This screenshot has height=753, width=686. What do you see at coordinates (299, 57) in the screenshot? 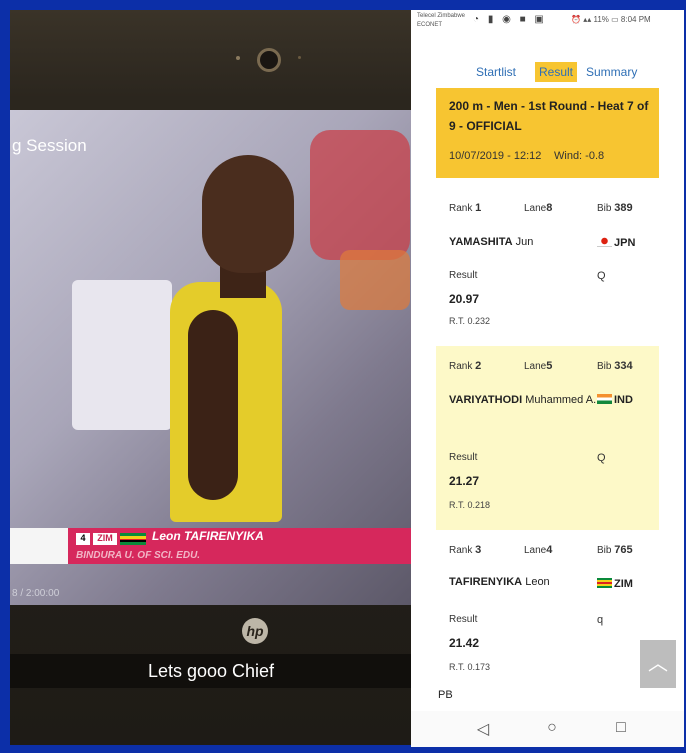
I see `indicator-dot` at bounding box center [299, 57].